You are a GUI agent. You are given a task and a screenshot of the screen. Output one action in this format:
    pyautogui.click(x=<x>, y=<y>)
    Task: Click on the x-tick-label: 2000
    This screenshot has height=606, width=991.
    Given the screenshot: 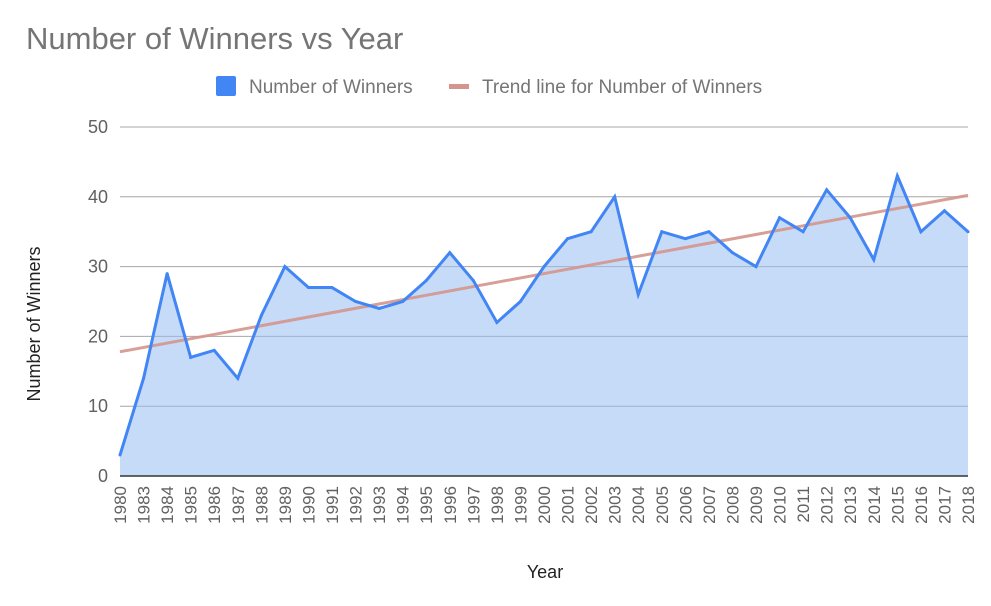 What is the action you would take?
    pyautogui.click(x=544, y=505)
    